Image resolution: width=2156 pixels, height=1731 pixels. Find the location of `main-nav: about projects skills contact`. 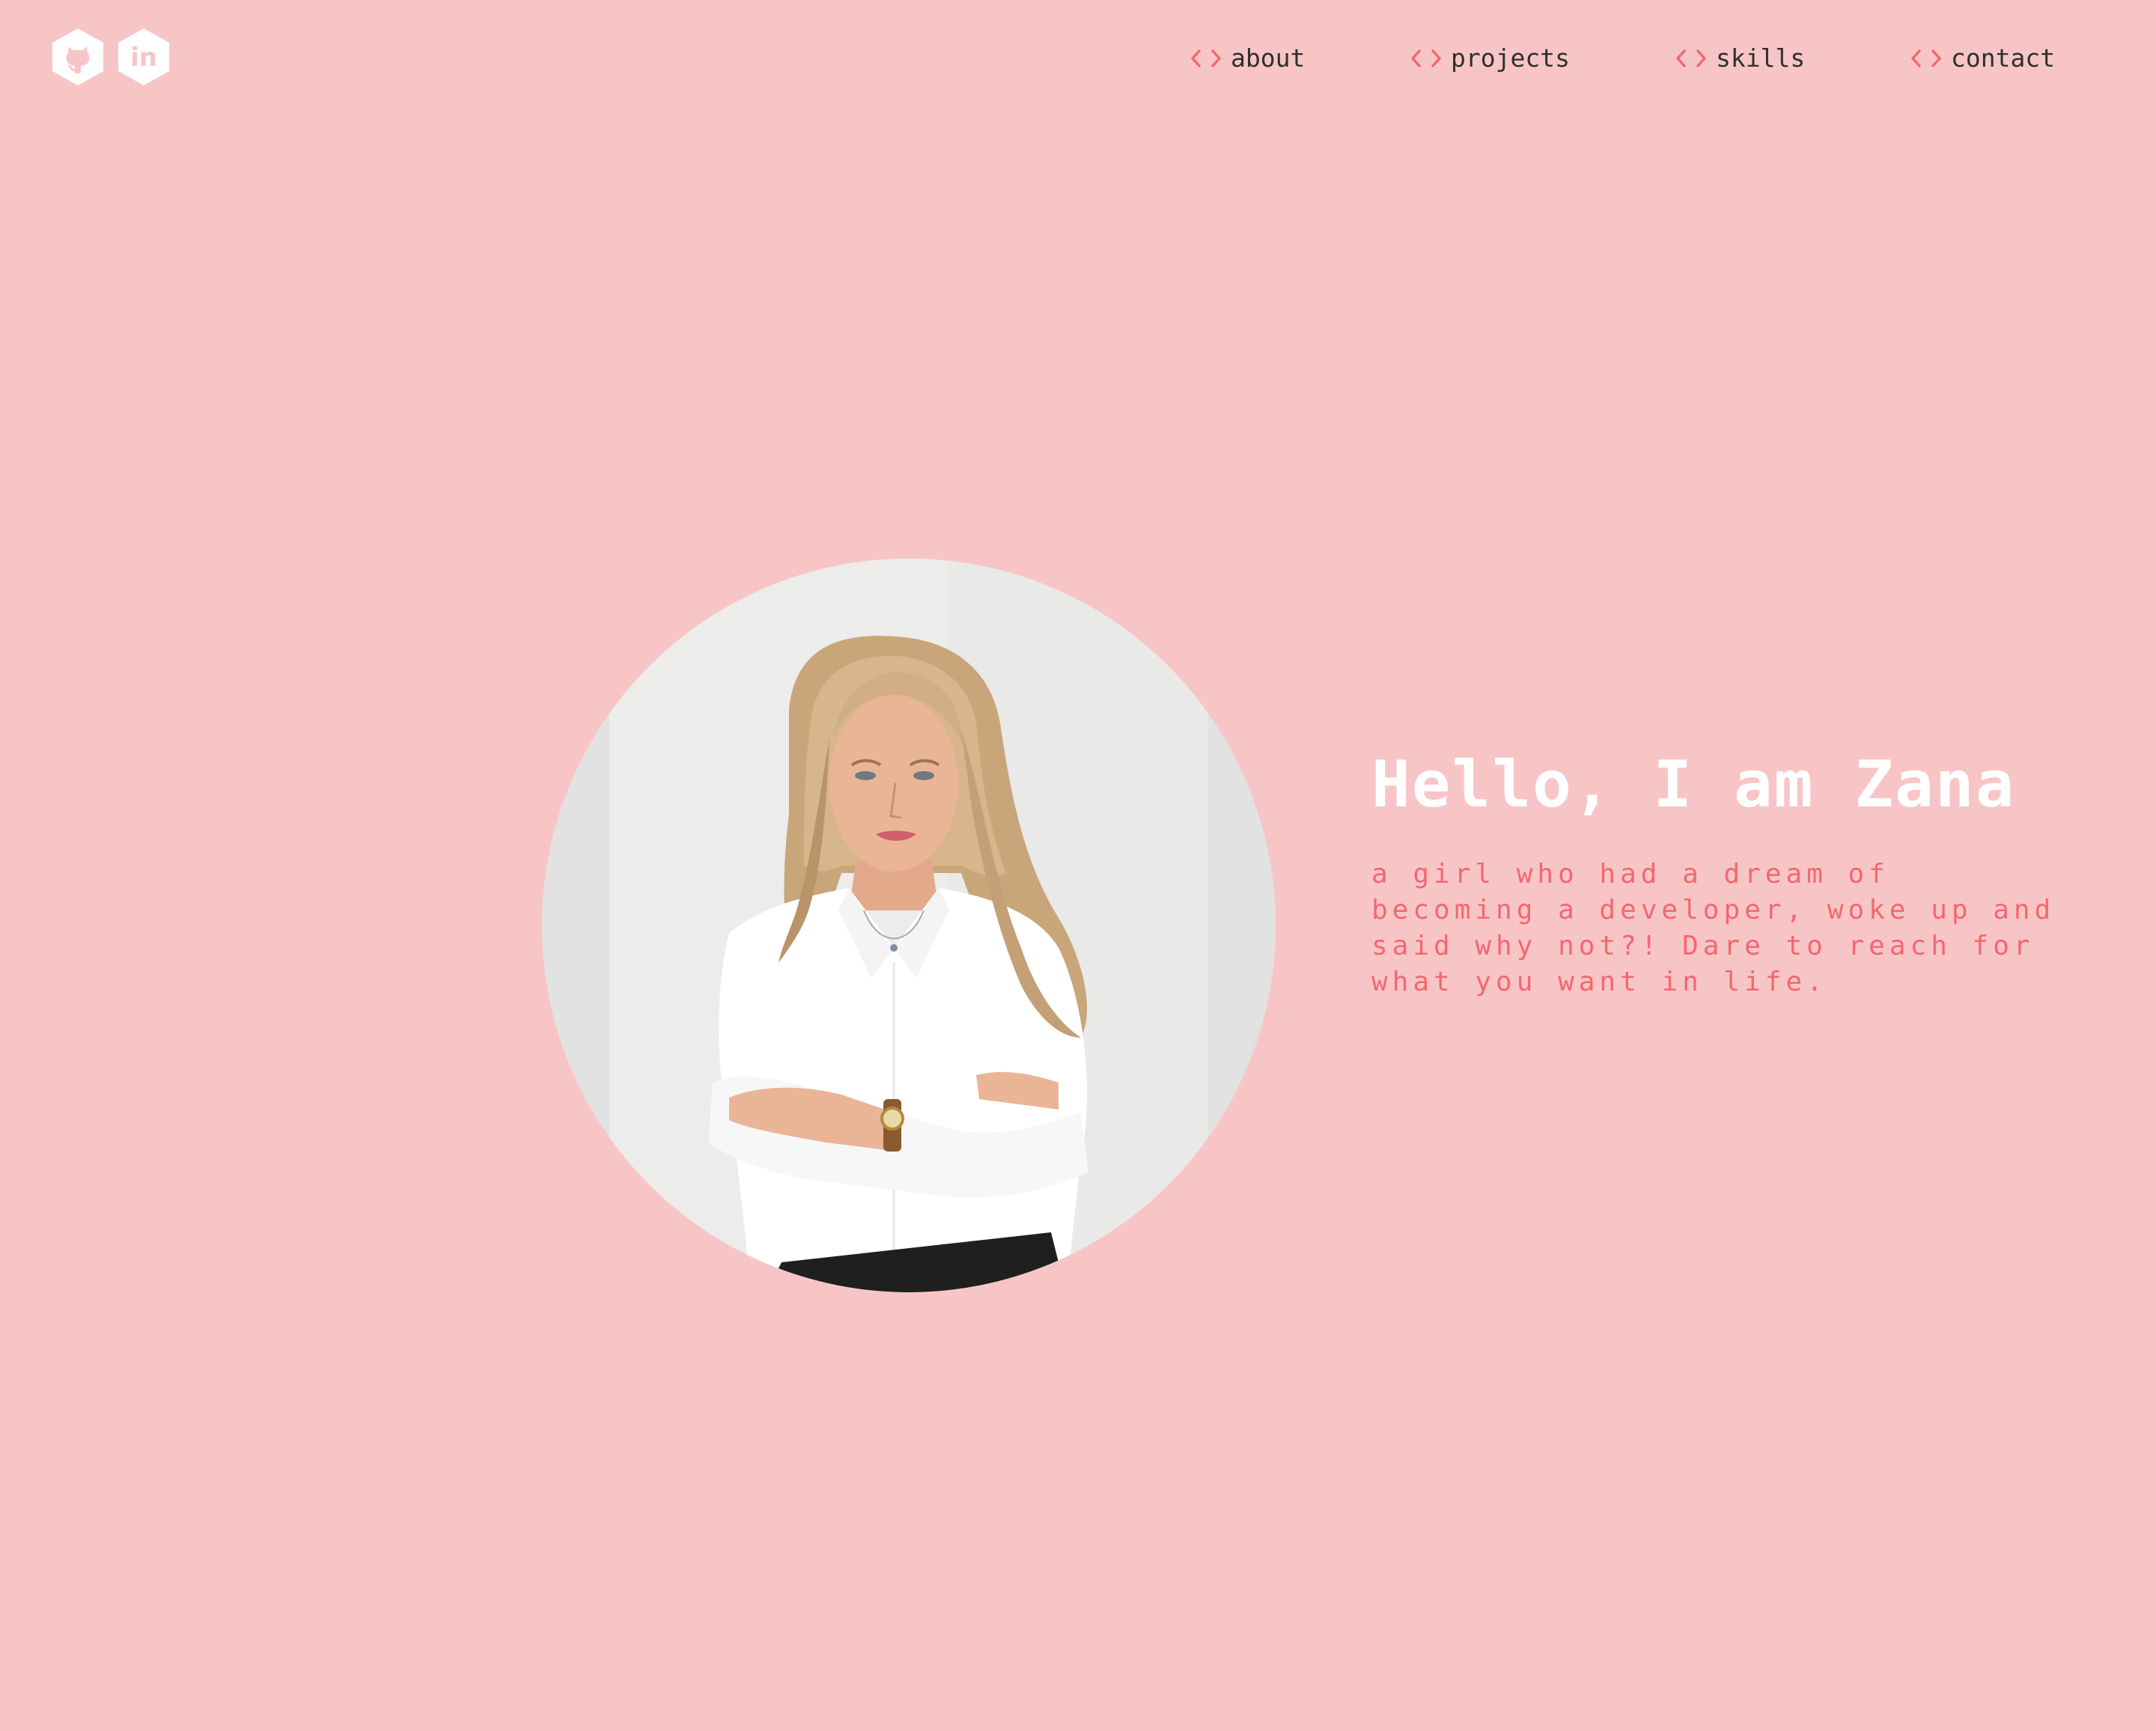

main-nav: about projects skills contact is located at coordinates (1078, 61).